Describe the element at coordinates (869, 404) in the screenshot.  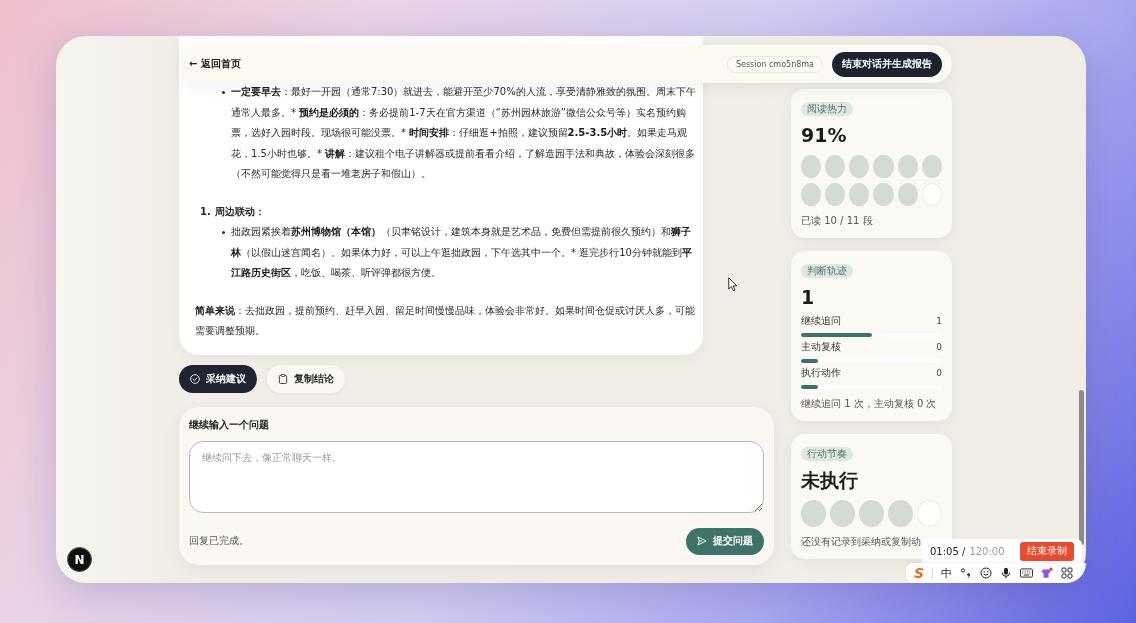
I see `card-caption: 继续追问 1 次，主动复核 0 次` at that location.